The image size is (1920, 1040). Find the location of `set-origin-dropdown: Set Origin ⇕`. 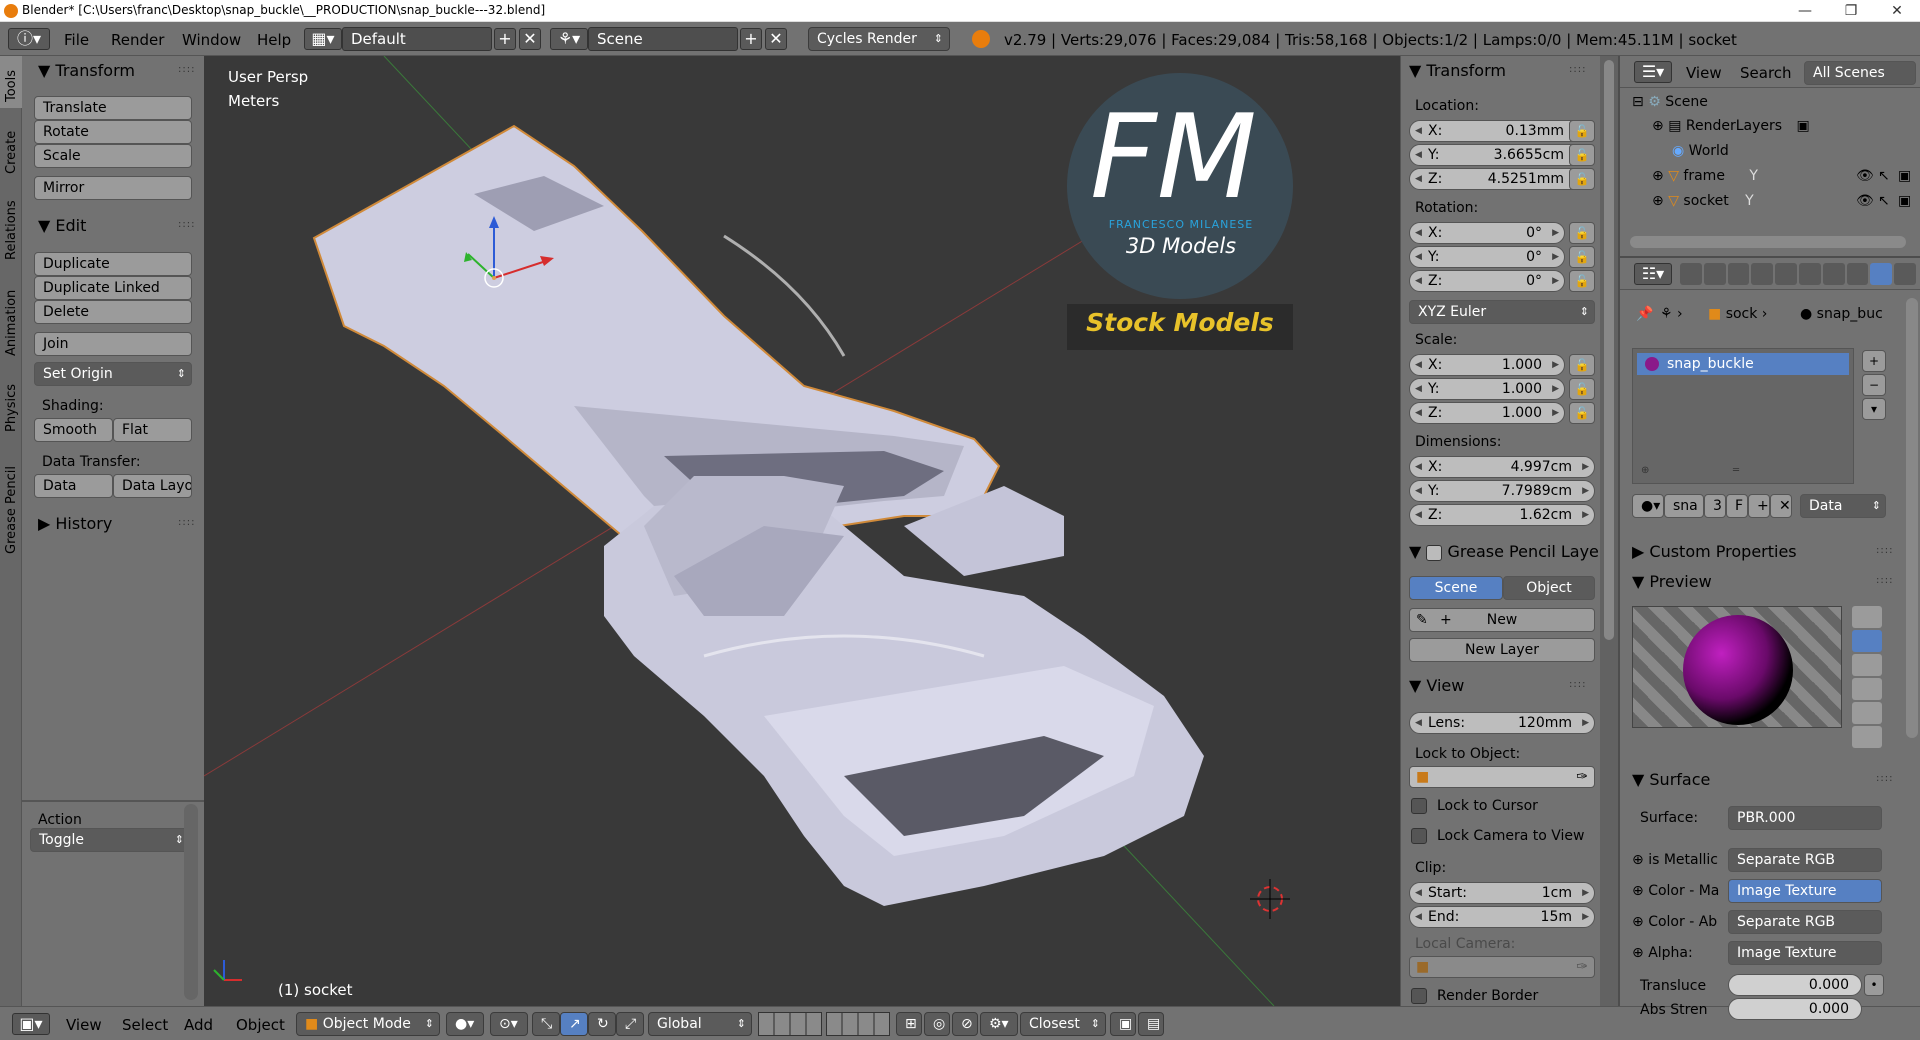

set-origin-dropdown: Set Origin ⇕ is located at coordinates (113, 374).